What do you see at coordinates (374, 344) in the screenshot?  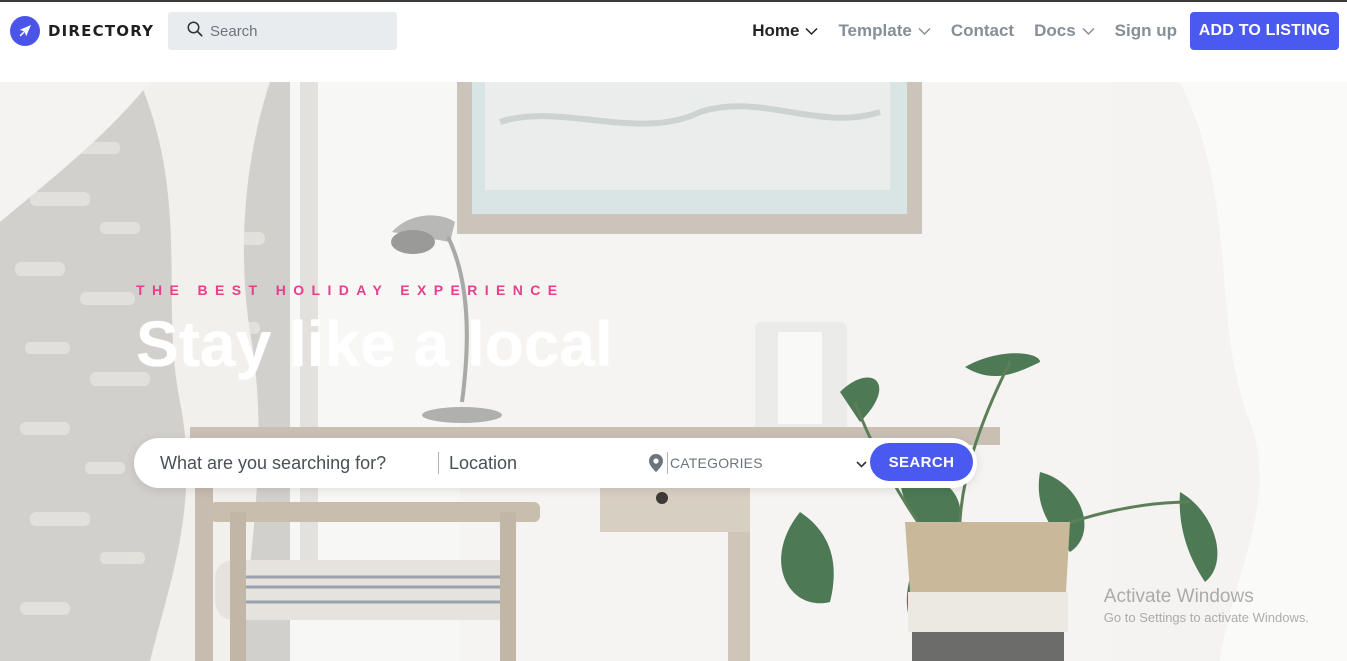 I see `hero-title: Stay like a local` at bounding box center [374, 344].